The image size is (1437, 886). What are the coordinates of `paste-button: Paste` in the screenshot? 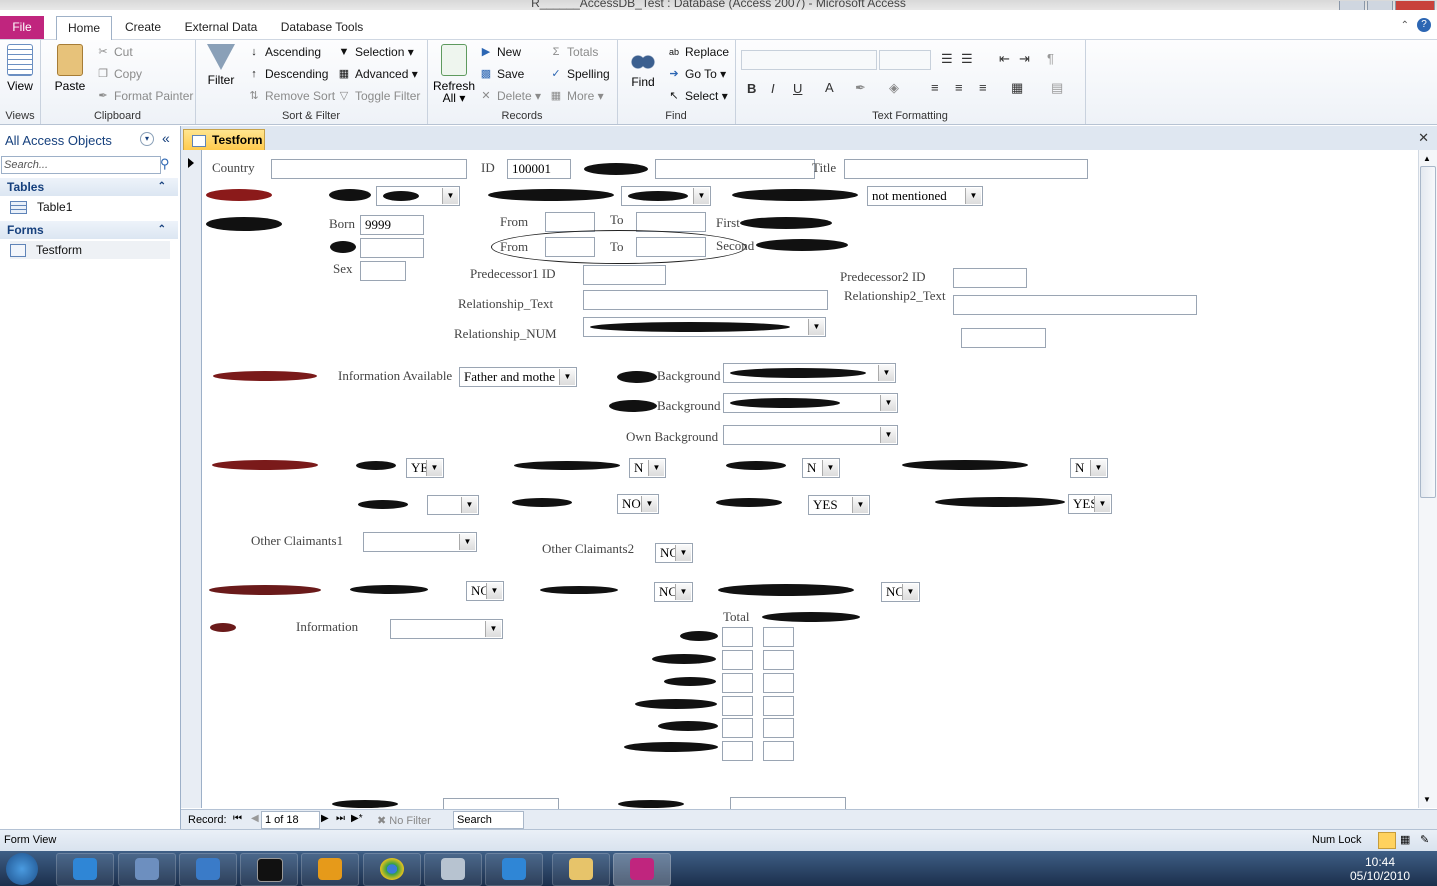 It's located at (70, 68).